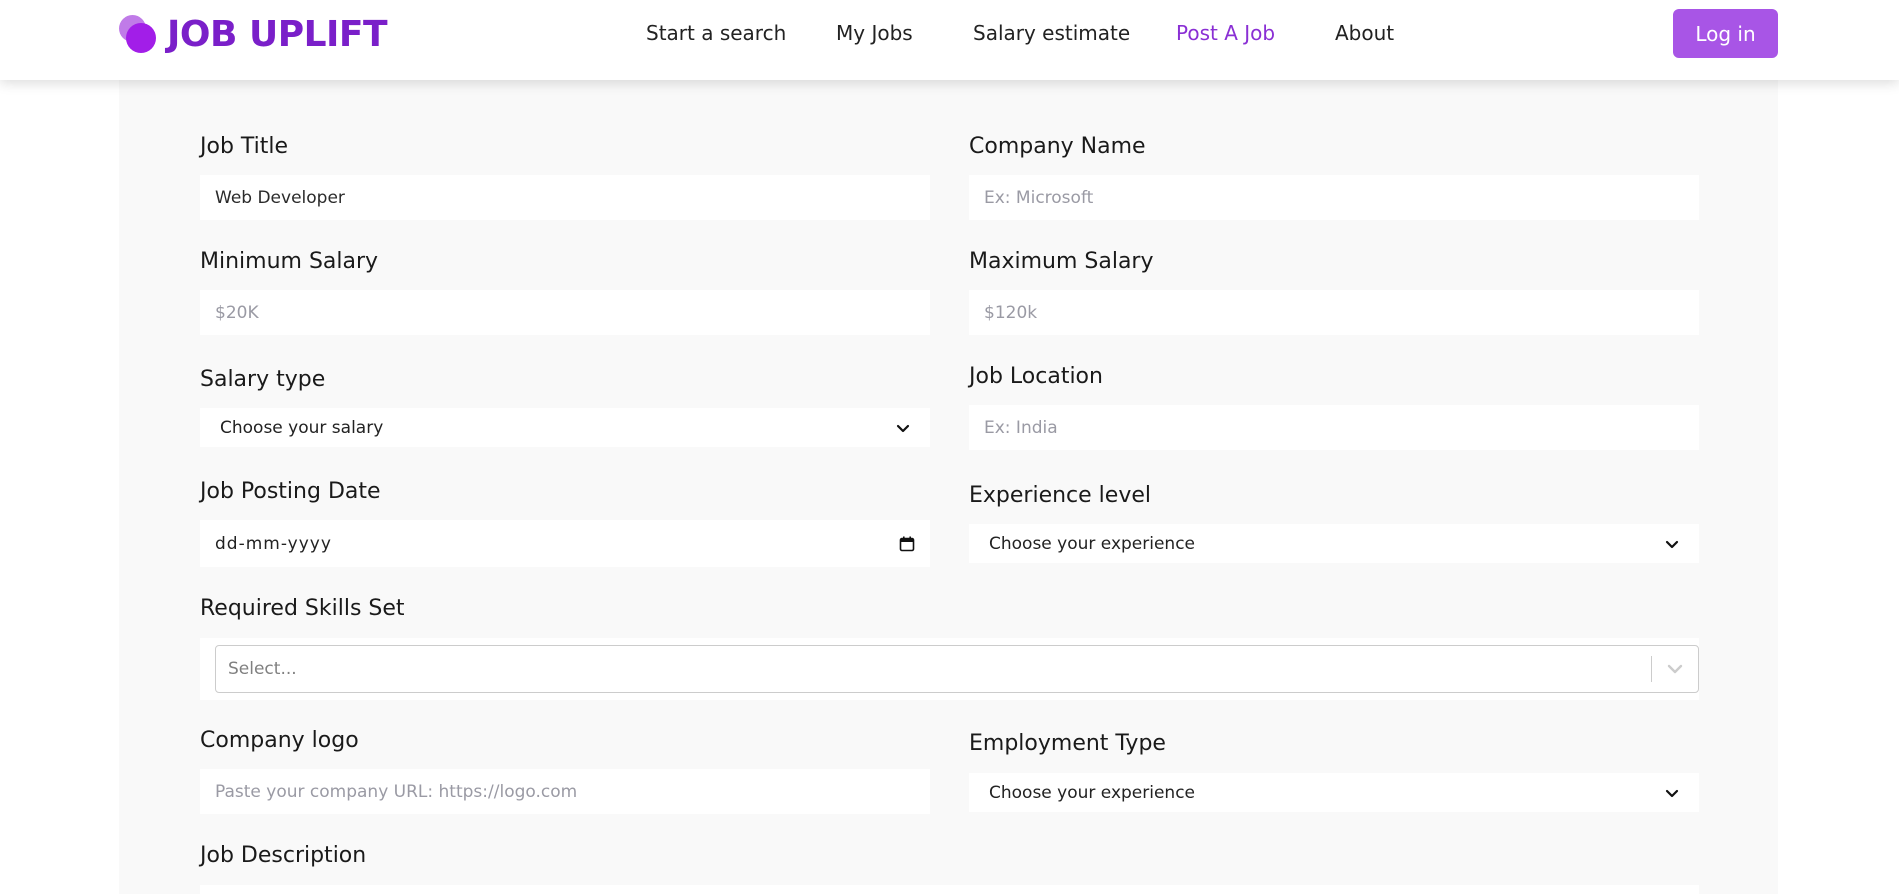 The width and height of the screenshot is (1899, 894). What do you see at coordinates (1334, 427) in the screenshot?
I see `job-location-input` at bounding box center [1334, 427].